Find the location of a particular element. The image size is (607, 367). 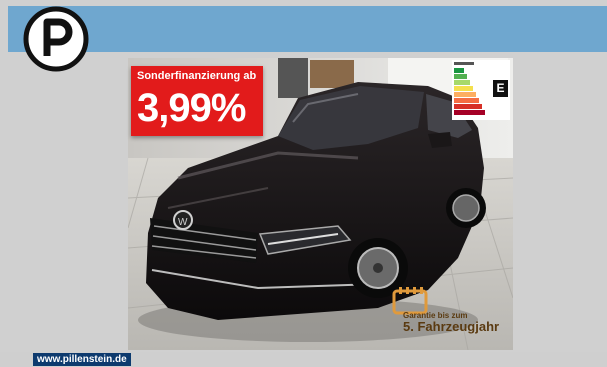

warranty-line2: 5. Fahrzeugjahr is located at coordinates (451, 326).